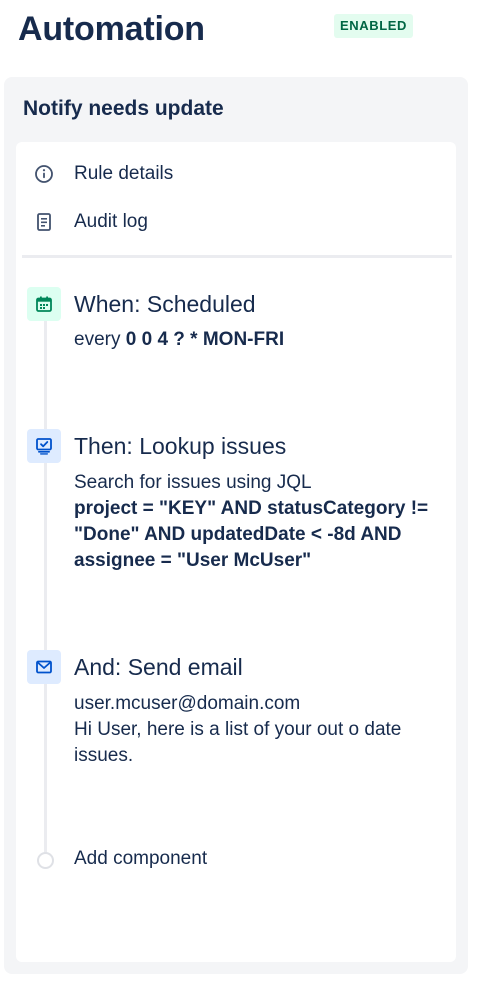 This screenshot has width=492, height=998. What do you see at coordinates (124, 173) in the screenshot?
I see `rule-details-label: Rule details` at bounding box center [124, 173].